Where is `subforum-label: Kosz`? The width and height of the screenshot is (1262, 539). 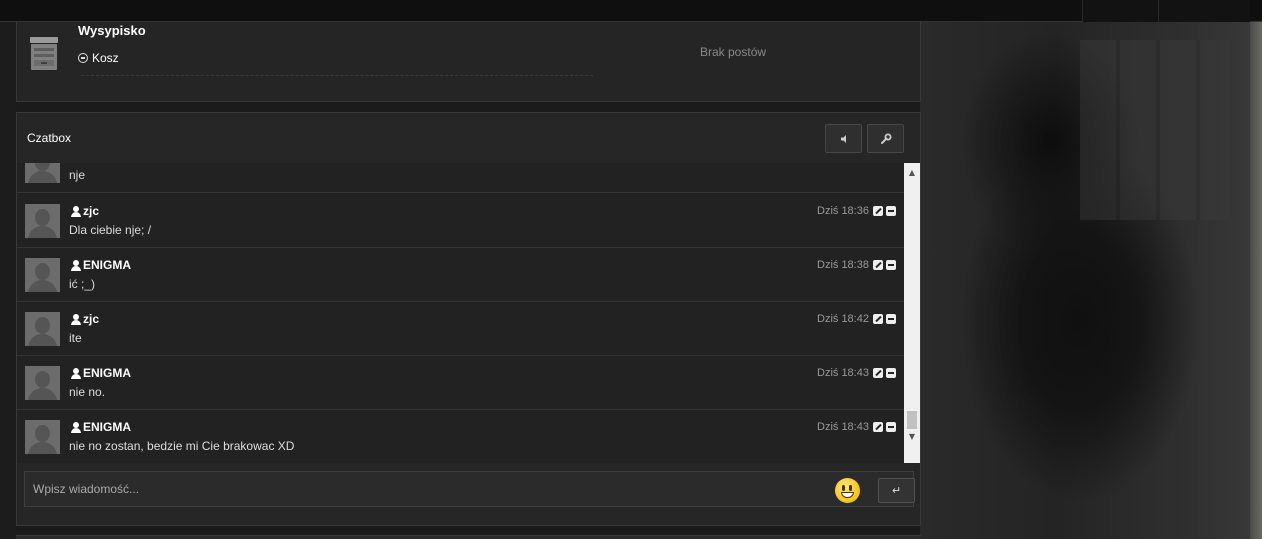 subforum-label: Kosz is located at coordinates (105, 58).